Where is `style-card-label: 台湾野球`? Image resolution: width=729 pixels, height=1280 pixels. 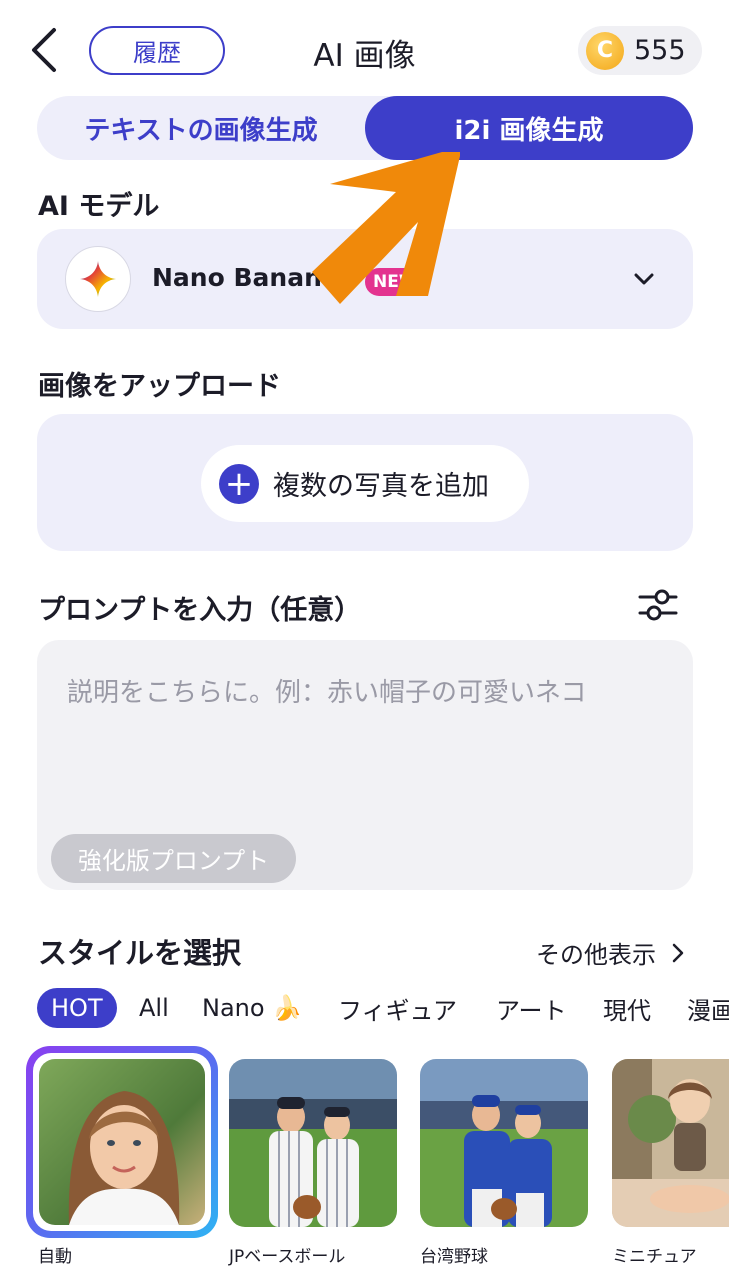
style-card-label: 台湾野球 is located at coordinates (454, 1257).